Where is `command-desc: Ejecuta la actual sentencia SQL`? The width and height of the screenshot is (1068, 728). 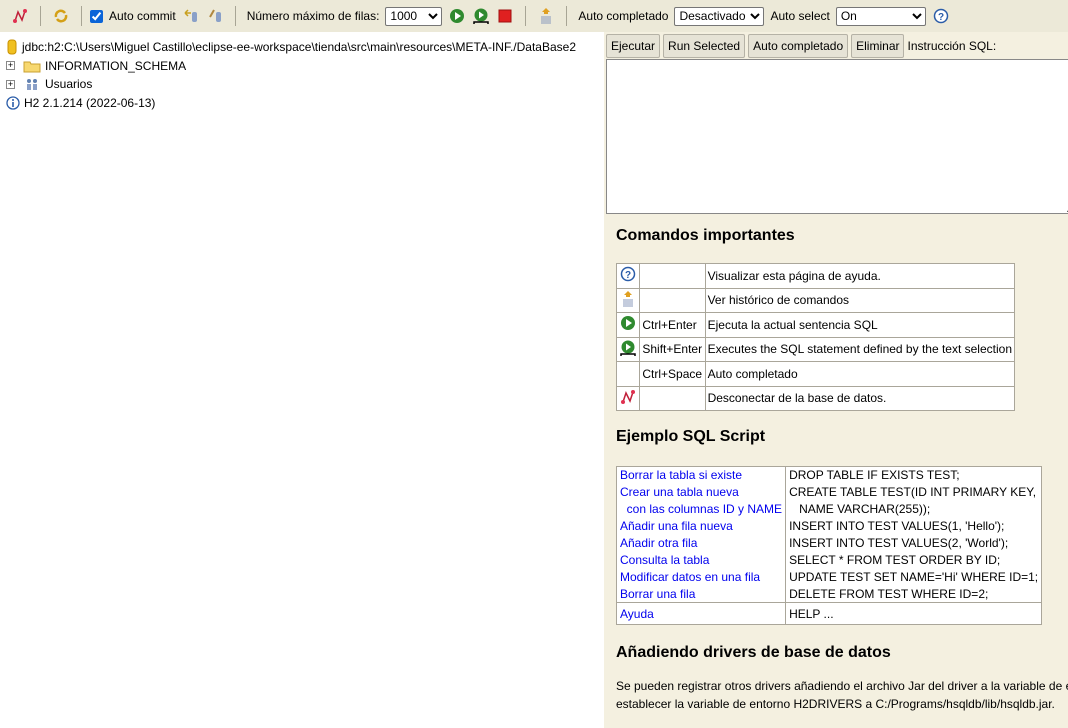 command-desc: Ejecuta la actual sentencia SQL is located at coordinates (860, 325).